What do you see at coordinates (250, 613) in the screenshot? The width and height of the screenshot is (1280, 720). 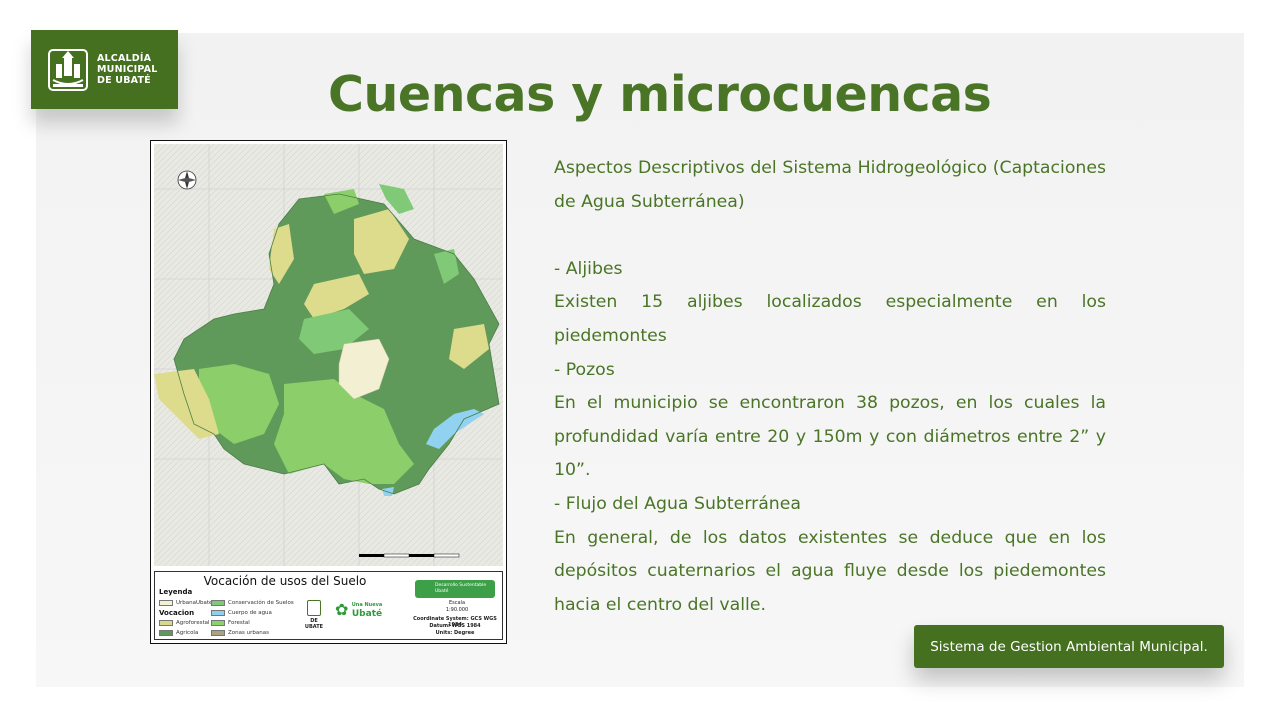 I see `legend-label: Cuerpo de agua` at bounding box center [250, 613].